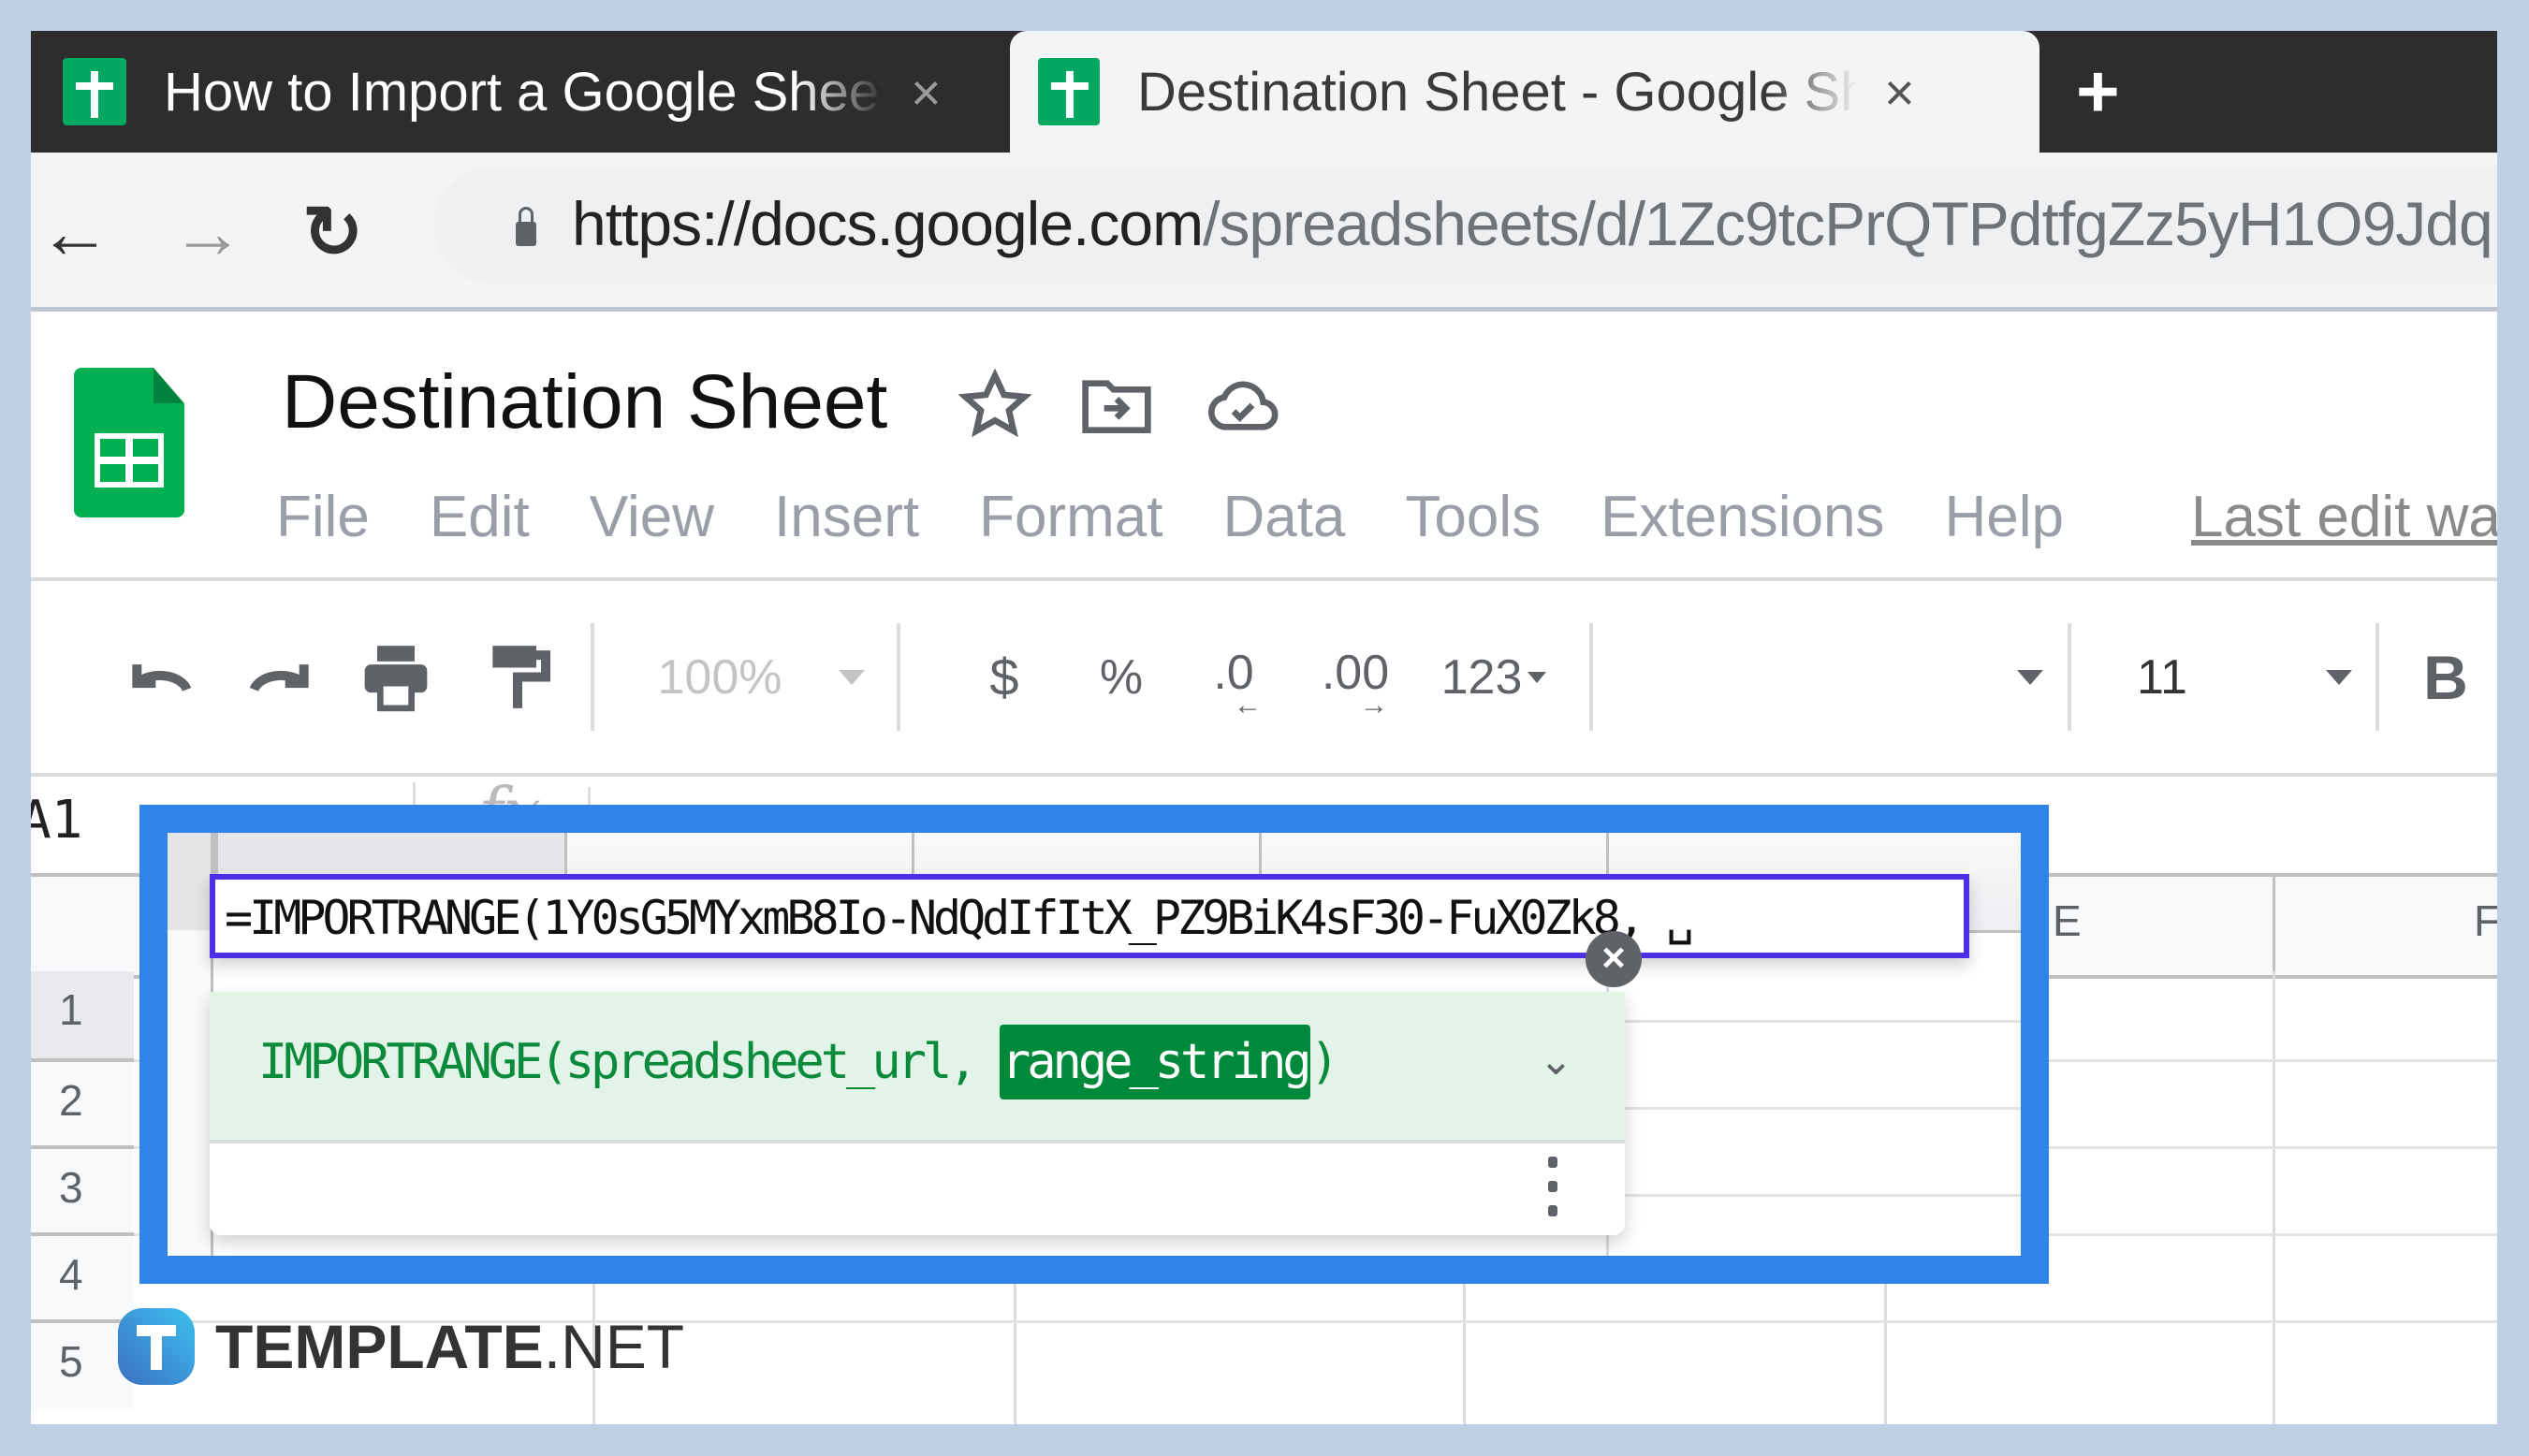  Describe the element at coordinates (190, 1093) in the screenshot. I see `row-header-strip` at that location.